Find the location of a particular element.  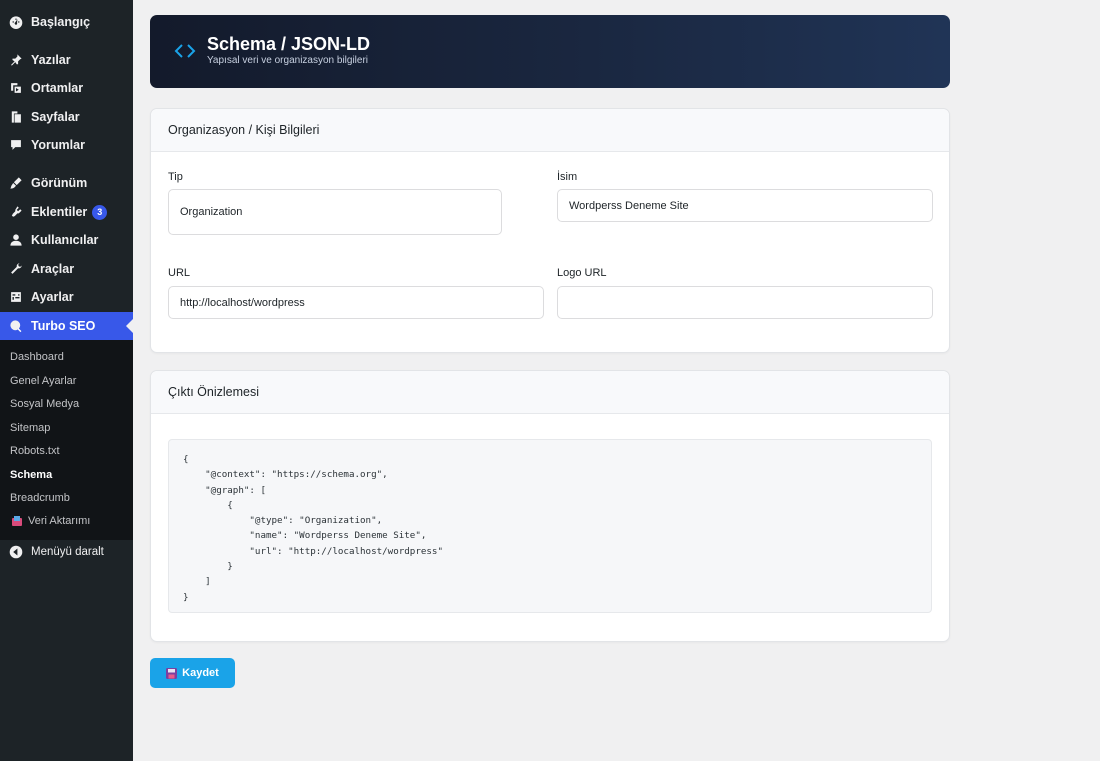

update-count-badge: 3 is located at coordinates (100, 212).